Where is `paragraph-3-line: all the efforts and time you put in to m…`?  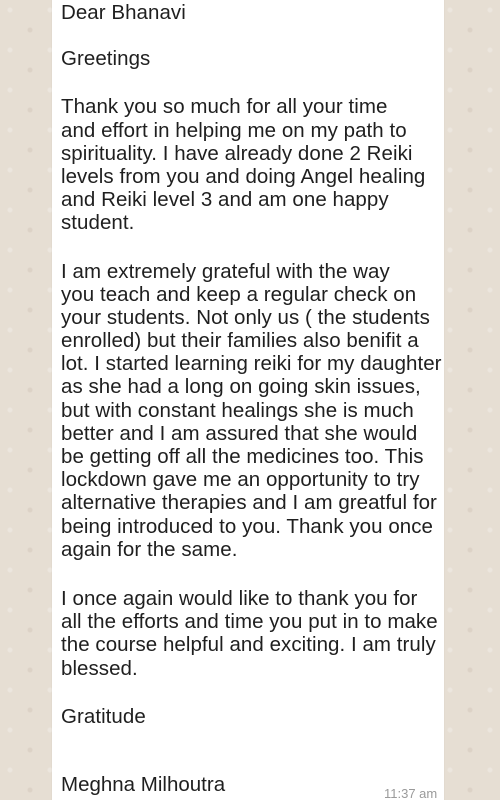
paragraph-3-line: all the efforts and time you put in to m… is located at coordinates (249, 622).